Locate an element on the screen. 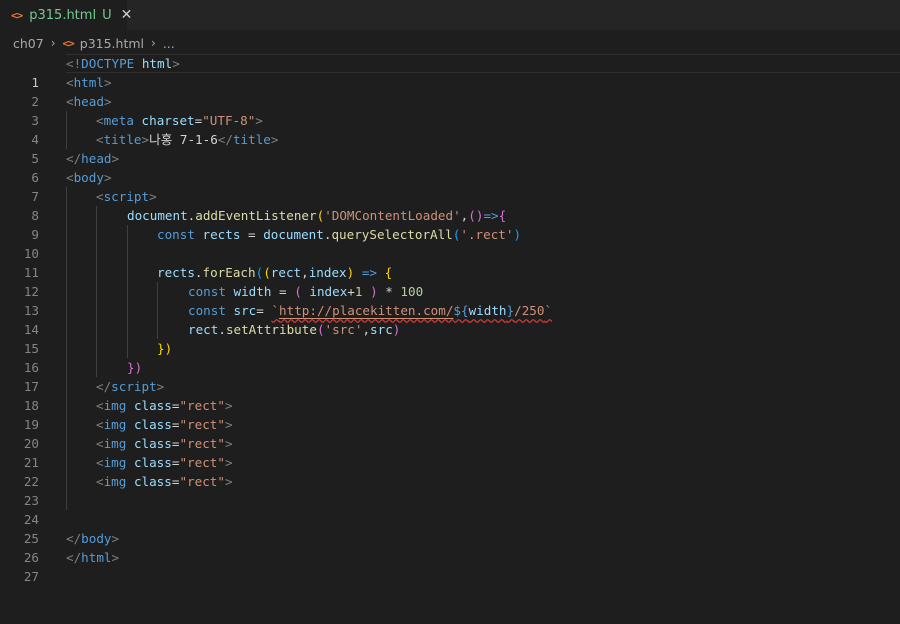  token: { is located at coordinates (388, 272).